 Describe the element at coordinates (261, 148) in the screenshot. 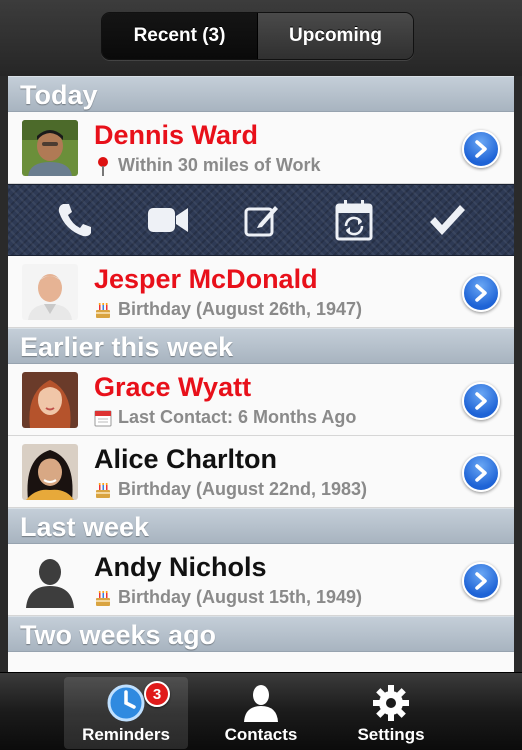

I see `contact-row-dennis-ward: Dennis Ward Within 30 miles of Work` at that location.